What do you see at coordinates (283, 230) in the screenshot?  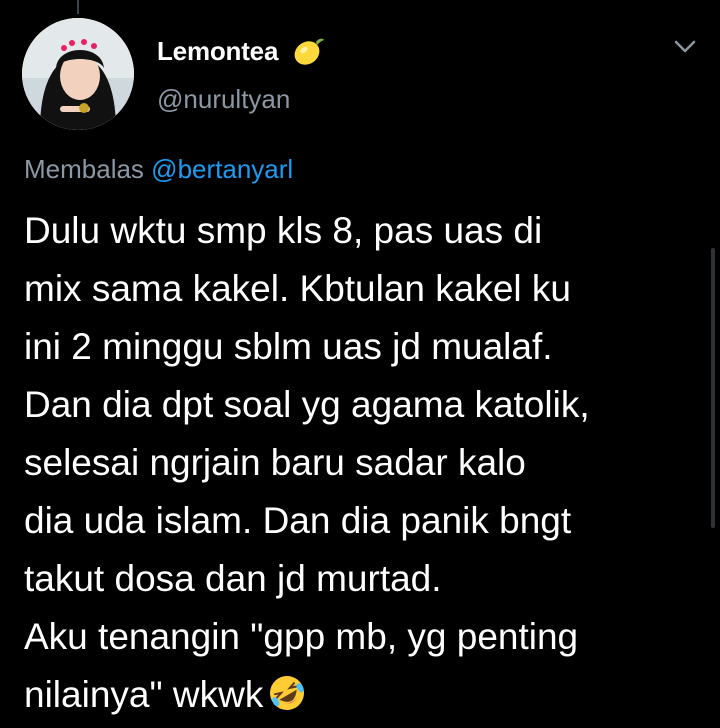 I see `tweet-line: Dulu wktu smp kls 8, pas uas di` at bounding box center [283, 230].